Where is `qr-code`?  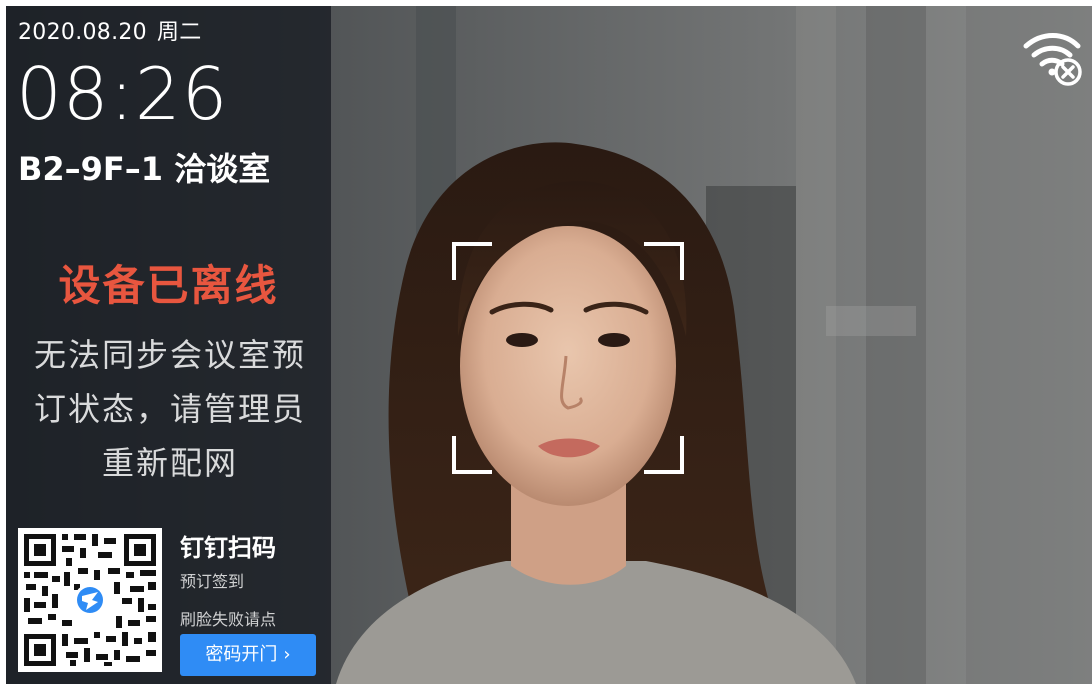
qr-code is located at coordinates (90, 600).